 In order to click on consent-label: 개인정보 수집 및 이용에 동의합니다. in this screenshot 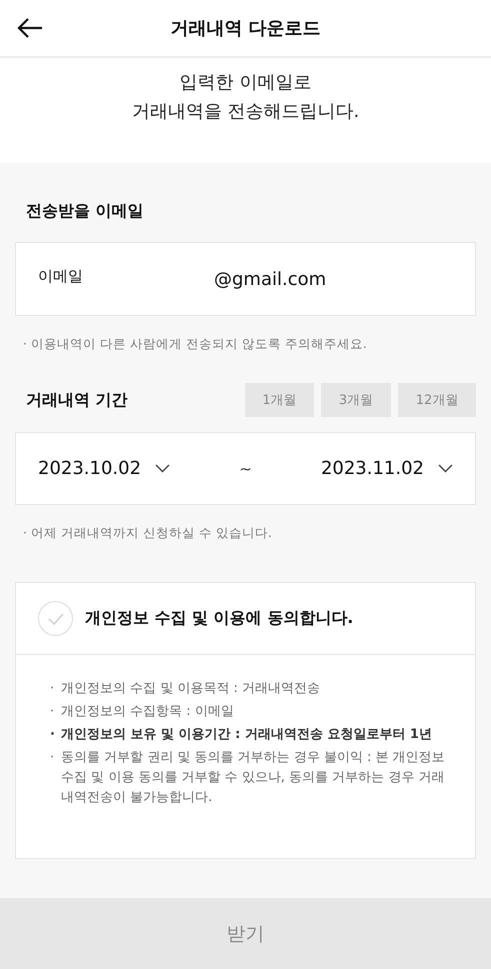, I will do `click(219, 618)`.